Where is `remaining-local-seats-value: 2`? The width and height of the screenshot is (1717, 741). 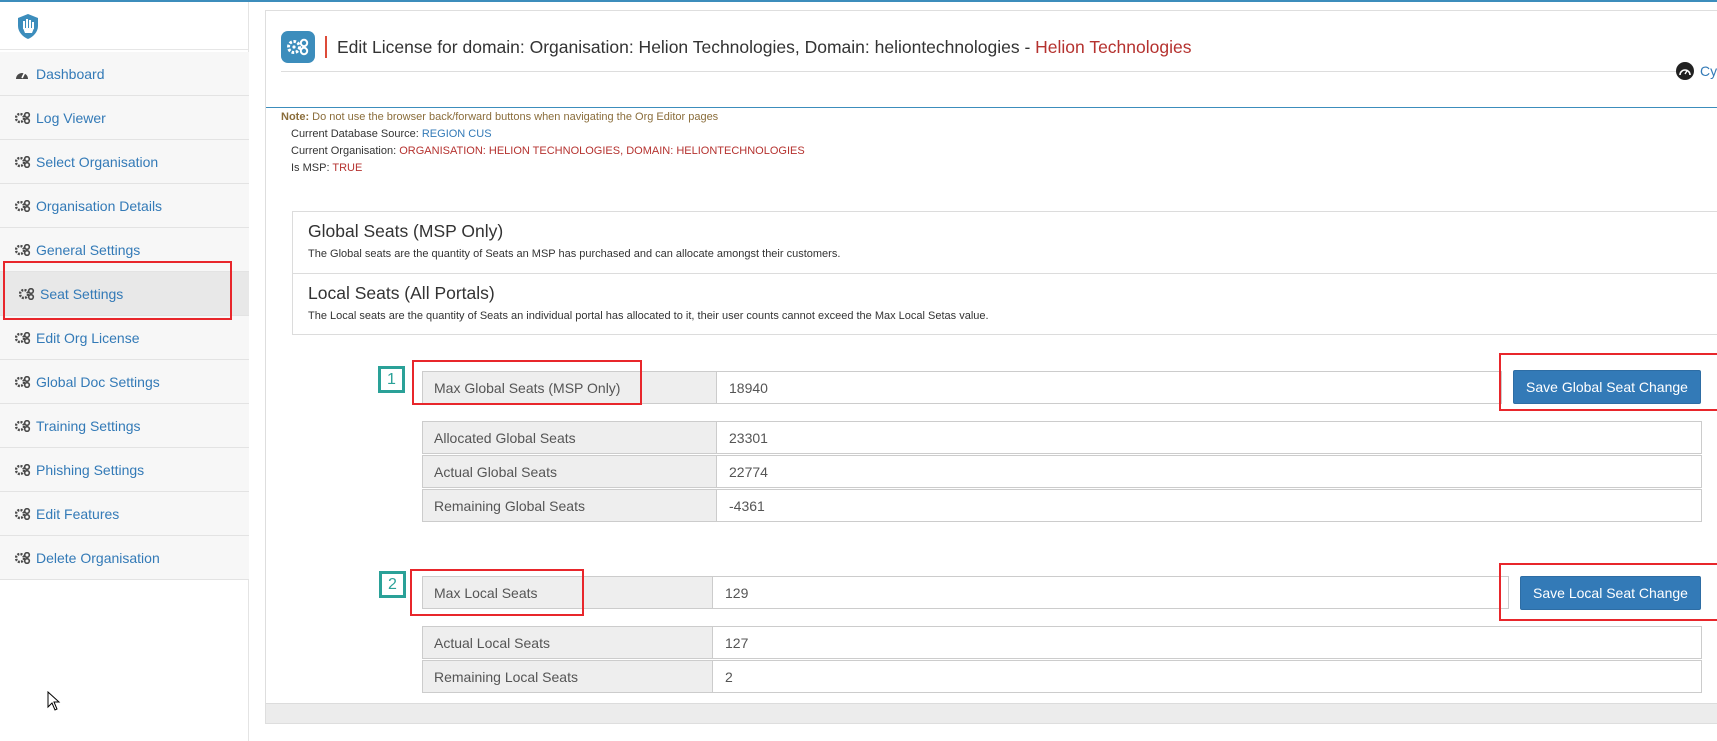
remaining-local-seats-value: 2 is located at coordinates (1207, 676).